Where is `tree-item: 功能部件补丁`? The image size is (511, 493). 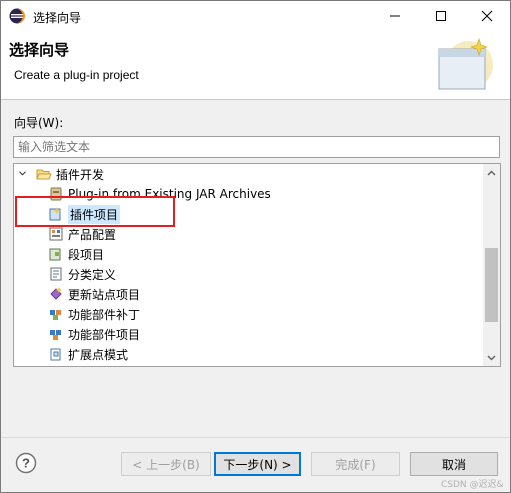
tree-item: 功能部件补丁 is located at coordinates (94, 314).